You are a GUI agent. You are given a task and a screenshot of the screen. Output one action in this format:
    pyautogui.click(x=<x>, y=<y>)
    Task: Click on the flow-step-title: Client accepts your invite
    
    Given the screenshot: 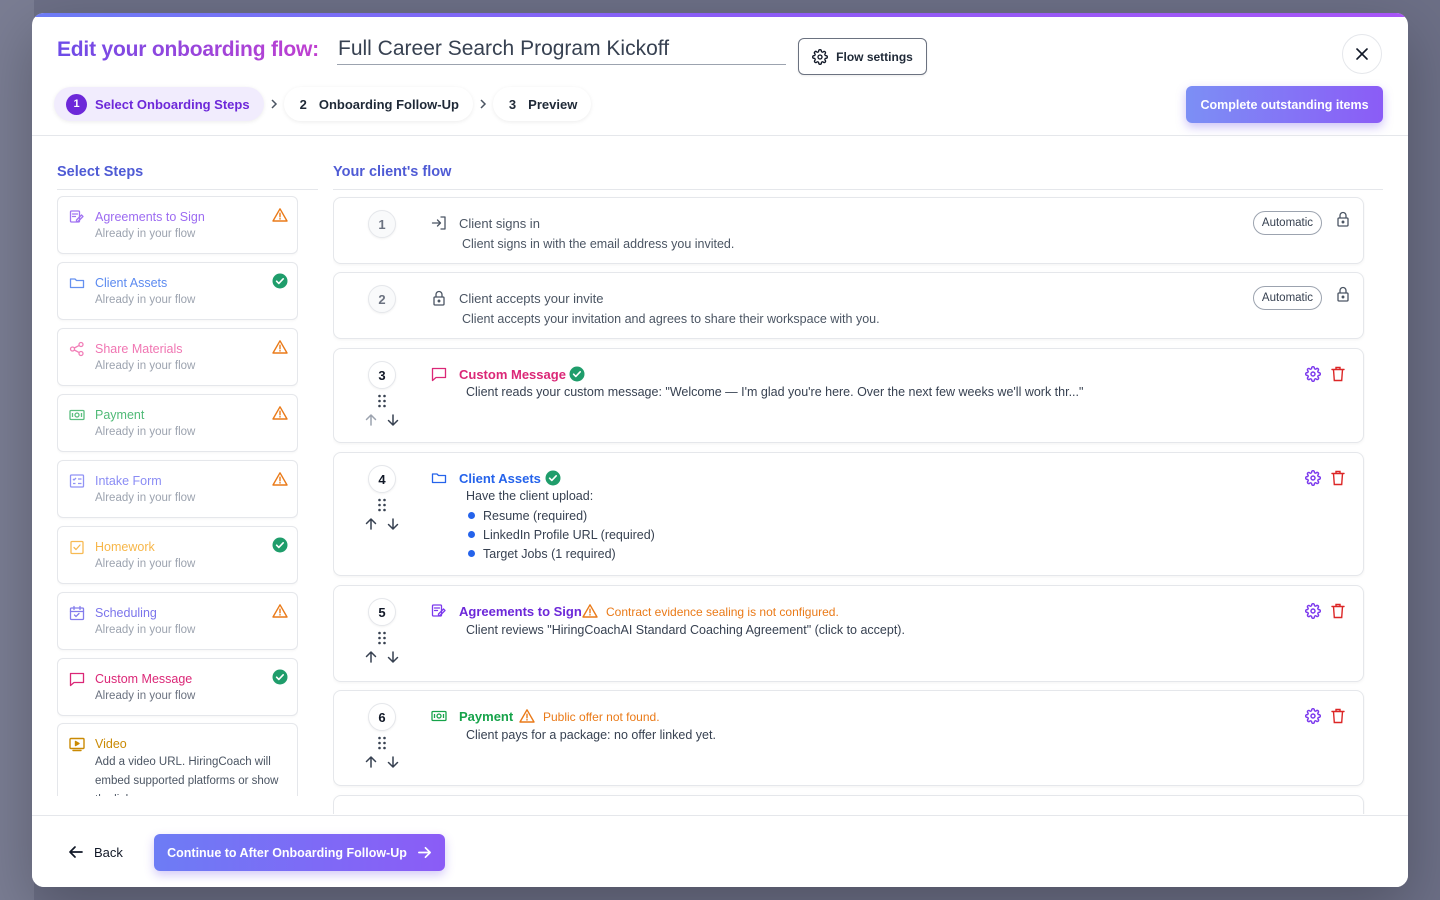 What is the action you would take?
    pyautogui.click(x=531, y=298)
    